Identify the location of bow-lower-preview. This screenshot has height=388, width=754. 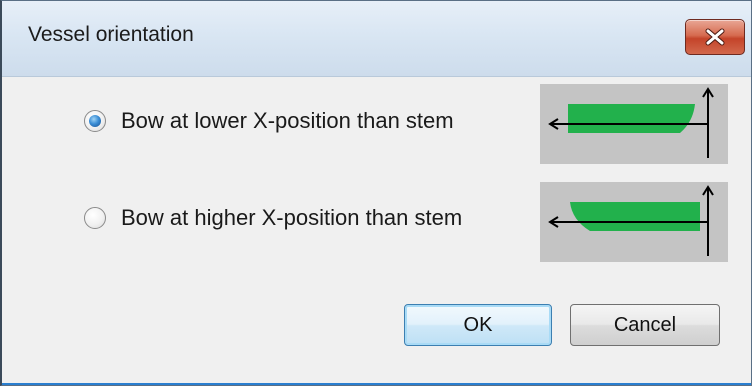
(634, 124).